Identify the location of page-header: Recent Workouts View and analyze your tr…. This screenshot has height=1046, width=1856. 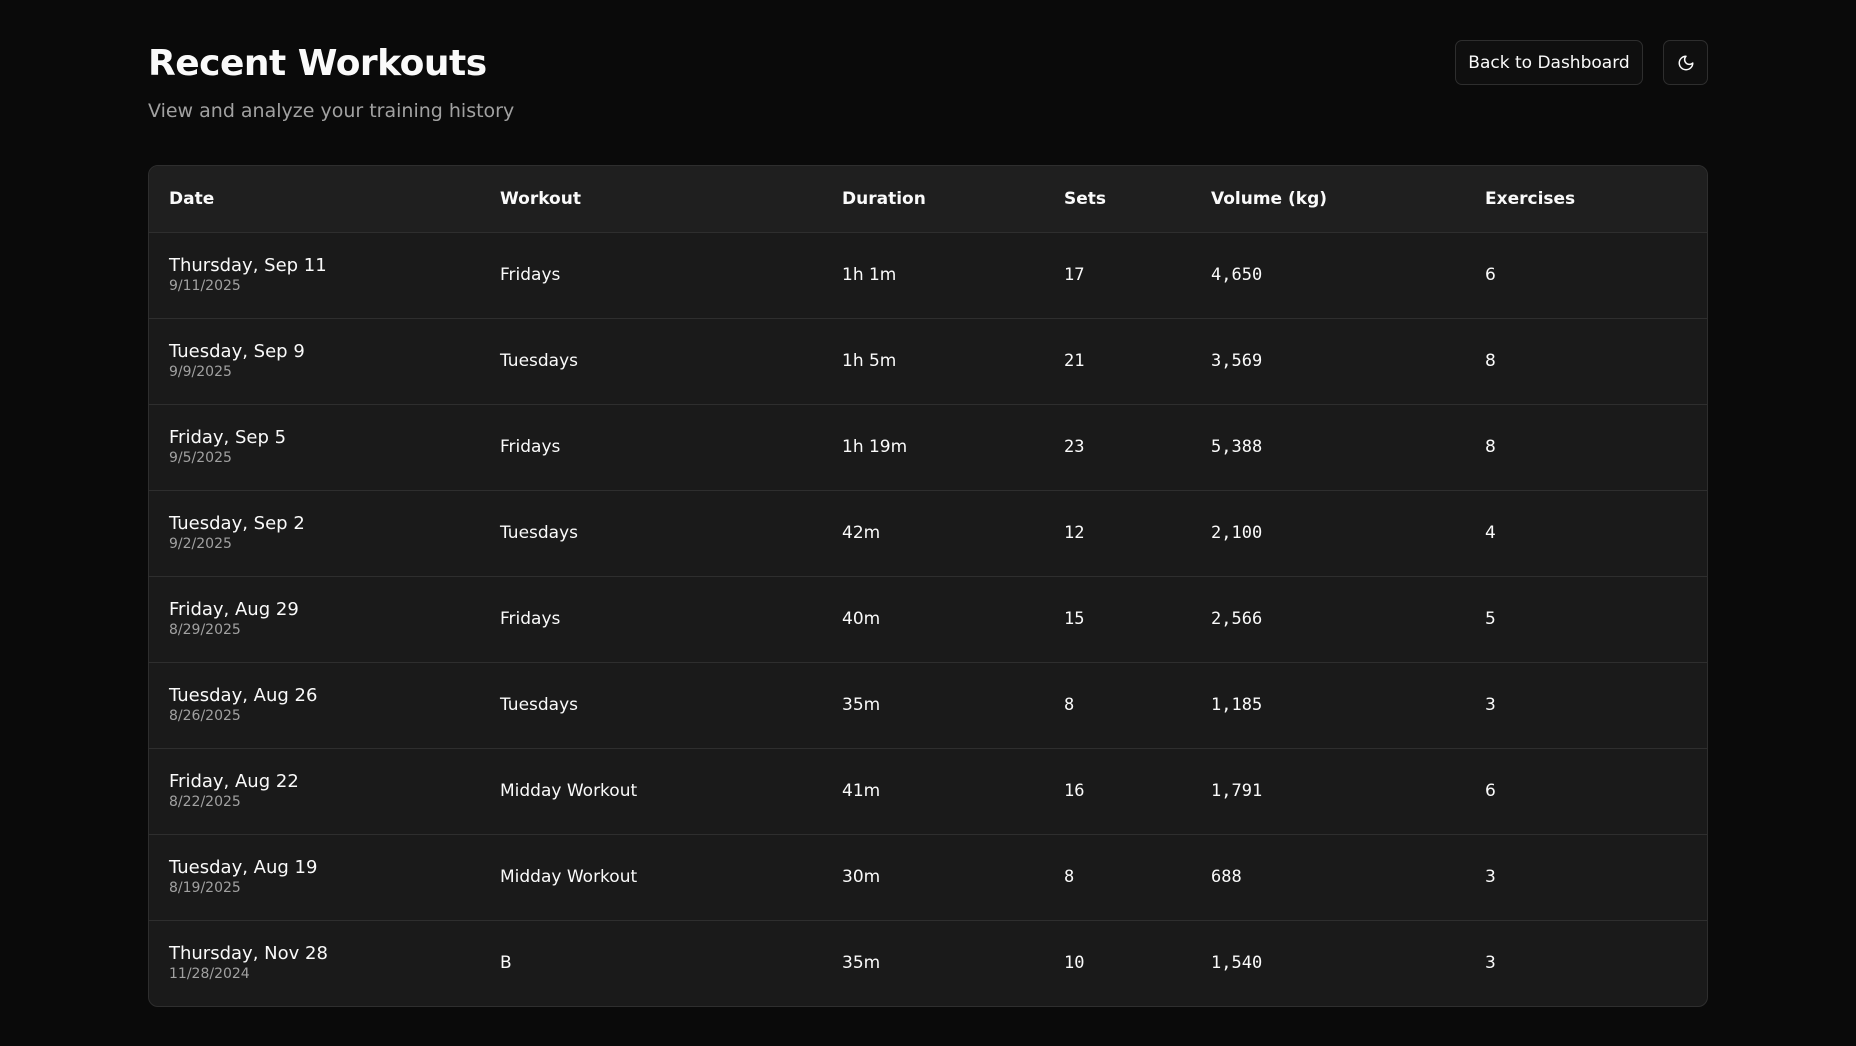
(928, 90).